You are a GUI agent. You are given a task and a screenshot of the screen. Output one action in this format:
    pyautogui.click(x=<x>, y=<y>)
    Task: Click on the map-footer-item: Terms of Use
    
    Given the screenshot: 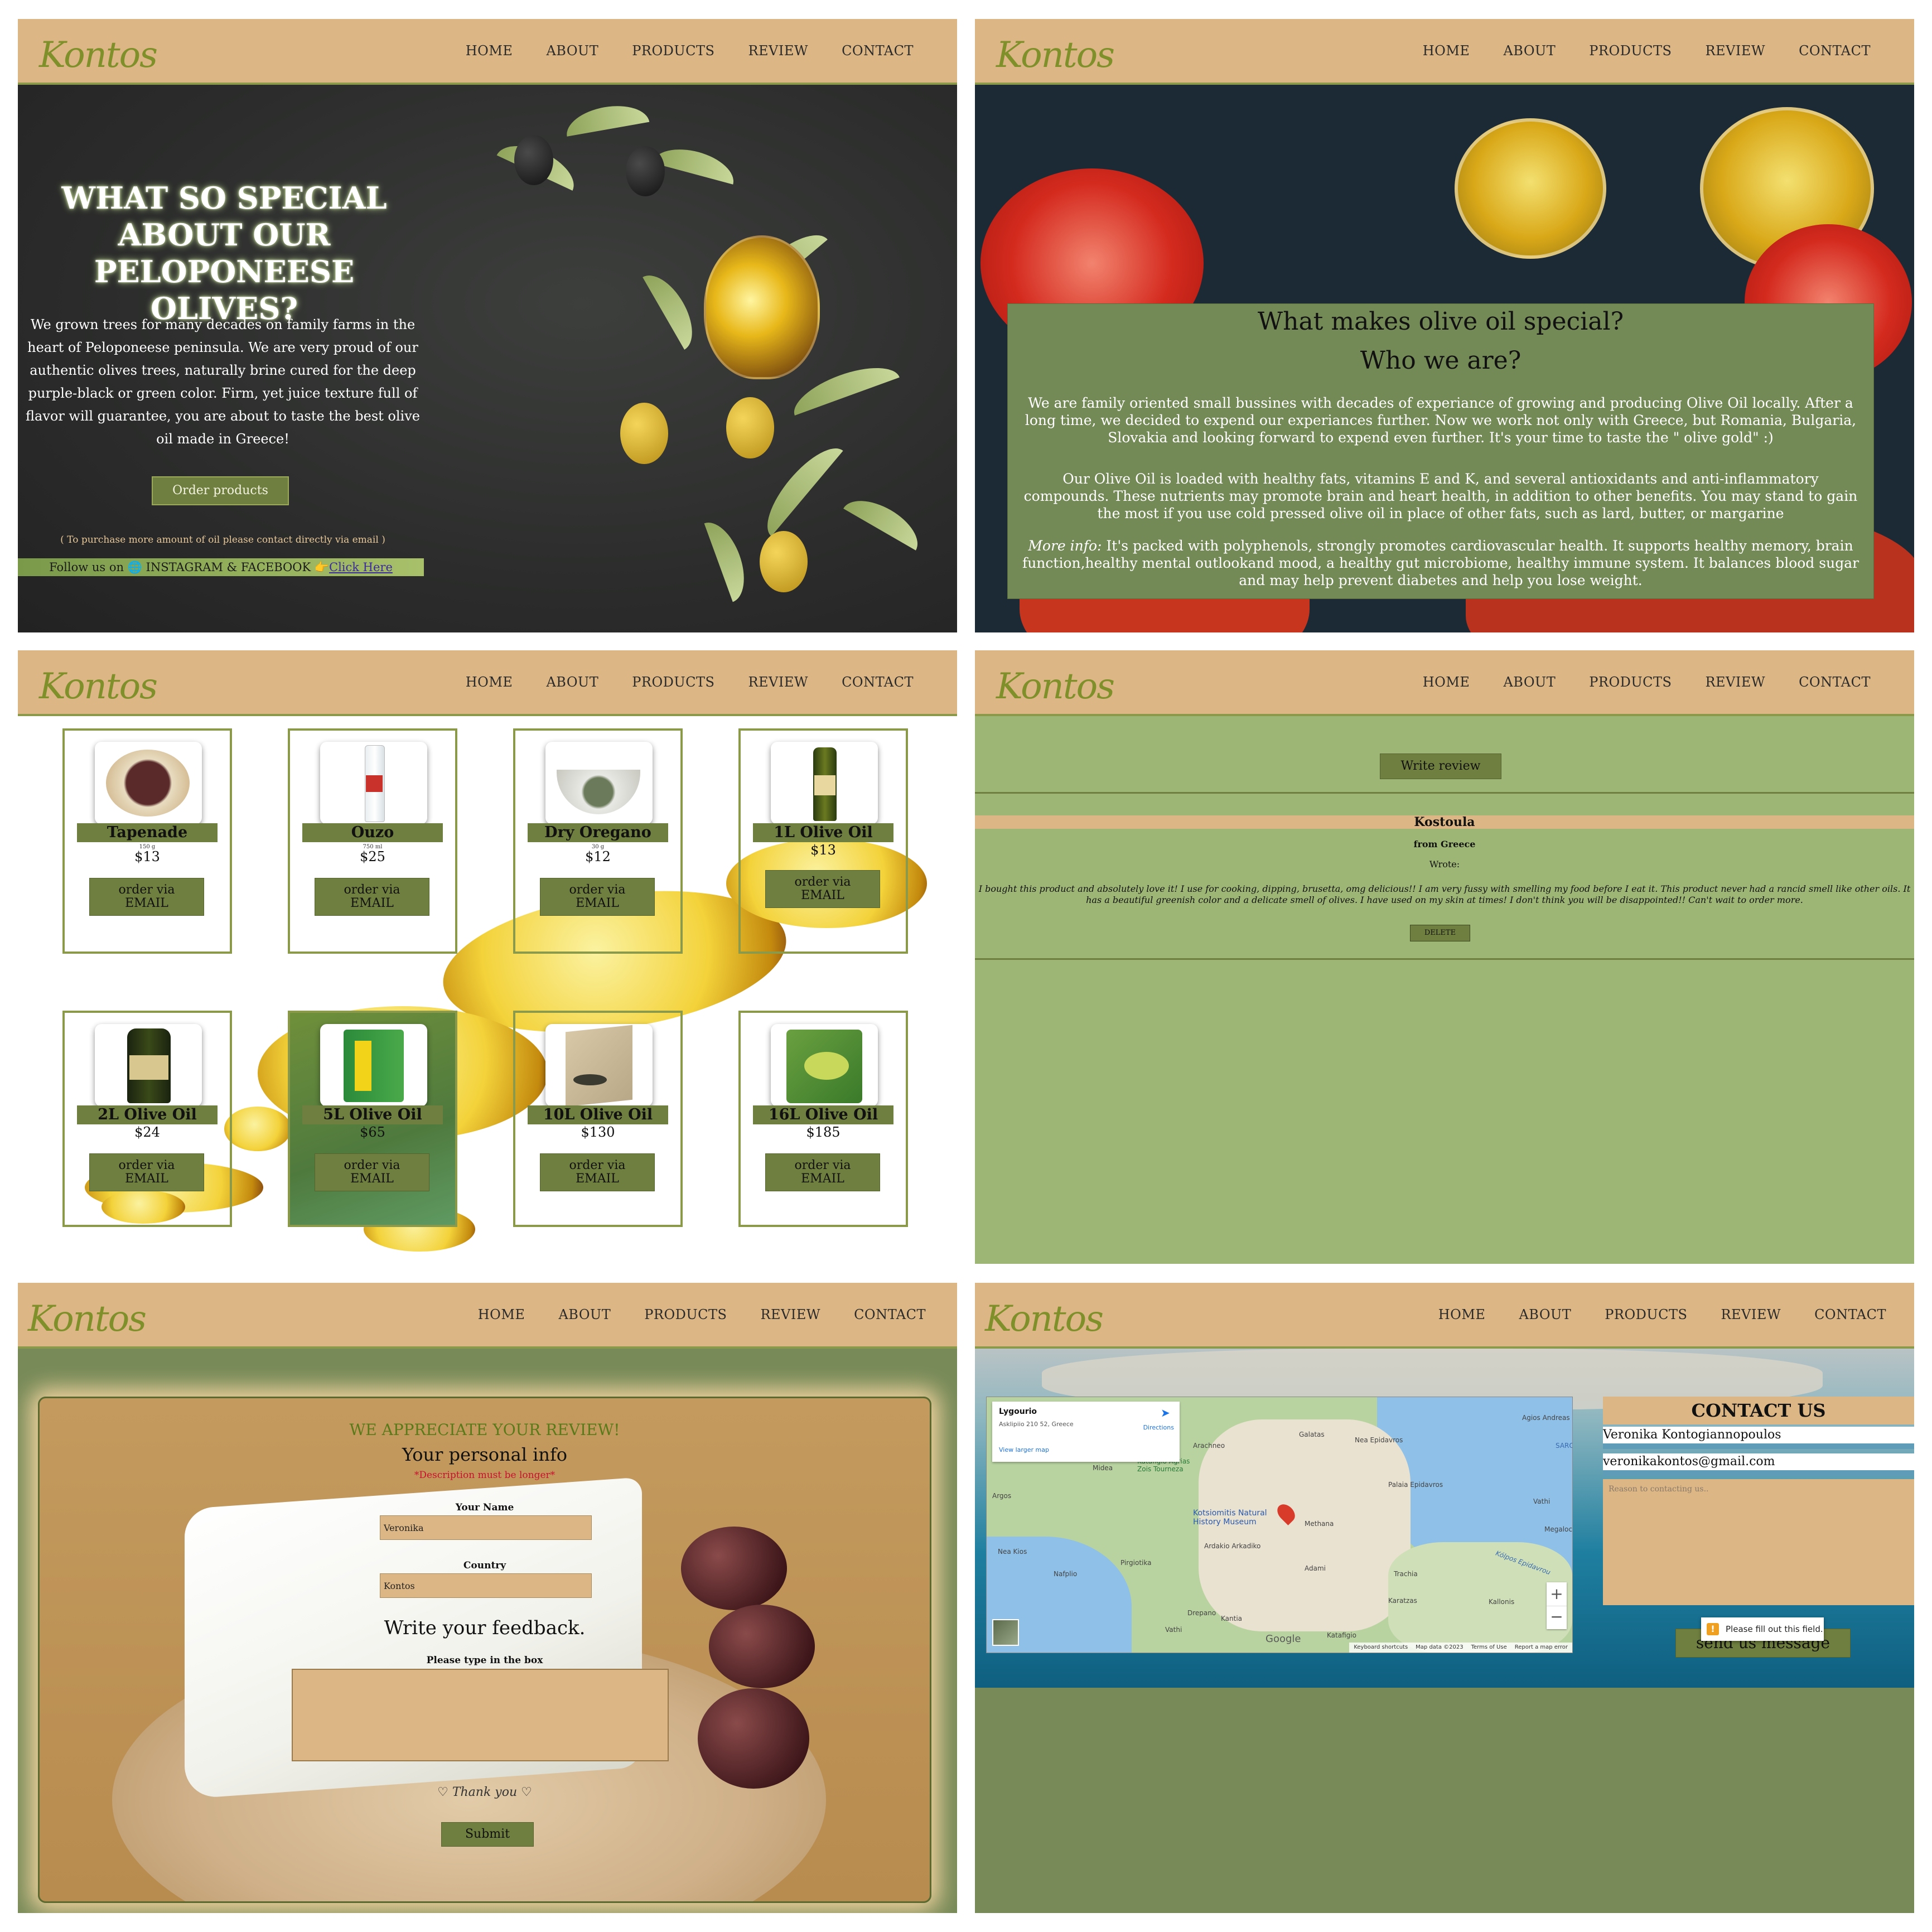 What is the action you would take?
    pyautogui.click(x=1489, y=1648)
    